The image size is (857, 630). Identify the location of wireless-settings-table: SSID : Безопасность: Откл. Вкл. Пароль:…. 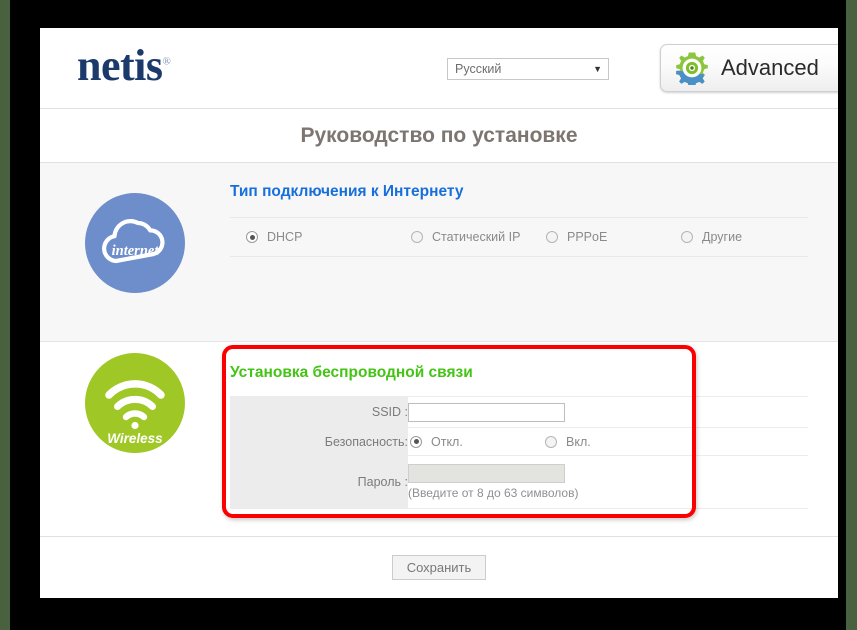
(519, 452).